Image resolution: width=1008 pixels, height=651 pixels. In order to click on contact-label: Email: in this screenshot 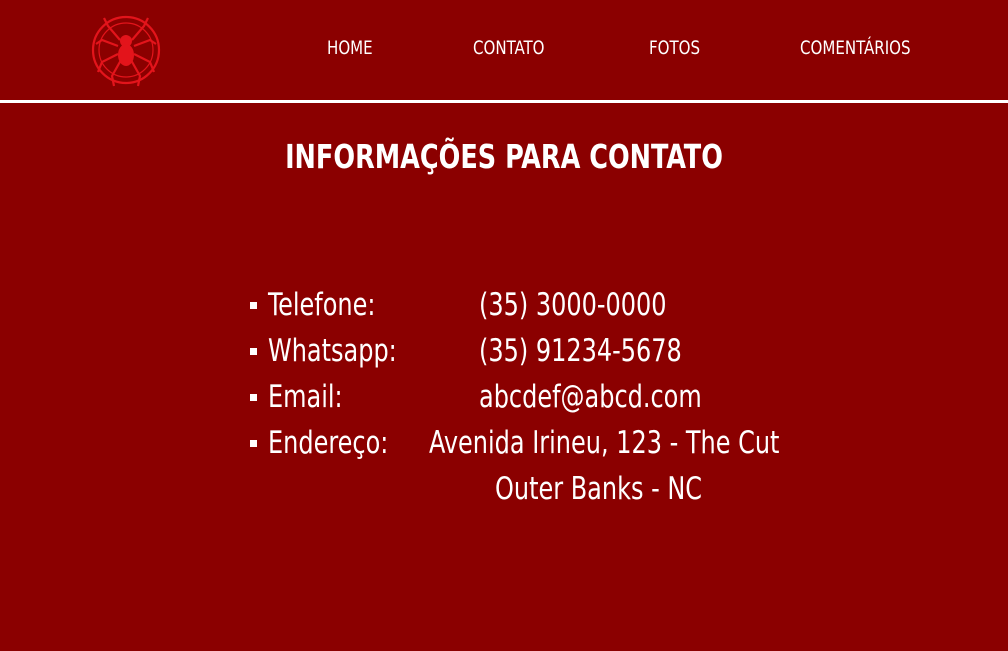, I will do `click(305, 397)`.